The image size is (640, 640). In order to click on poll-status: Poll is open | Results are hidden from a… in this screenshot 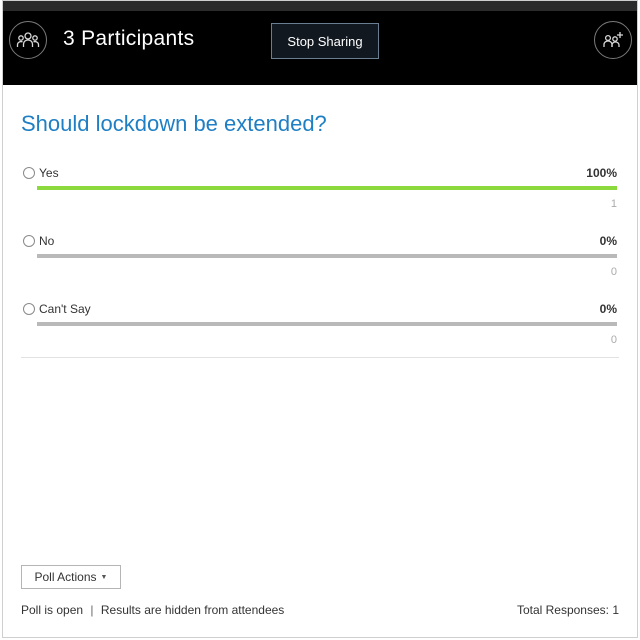, I will do `click(152, 610)`.